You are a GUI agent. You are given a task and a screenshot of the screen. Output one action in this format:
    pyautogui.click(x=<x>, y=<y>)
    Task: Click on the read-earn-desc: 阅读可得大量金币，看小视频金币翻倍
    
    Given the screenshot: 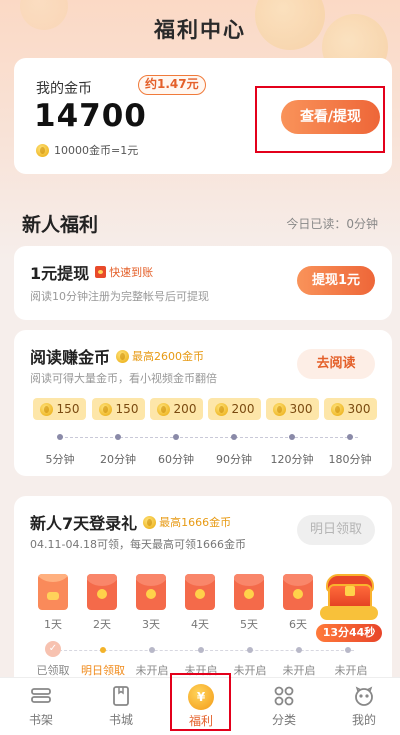 What is the action you would take?
    pyautogui.click(x=123, y=378)
    